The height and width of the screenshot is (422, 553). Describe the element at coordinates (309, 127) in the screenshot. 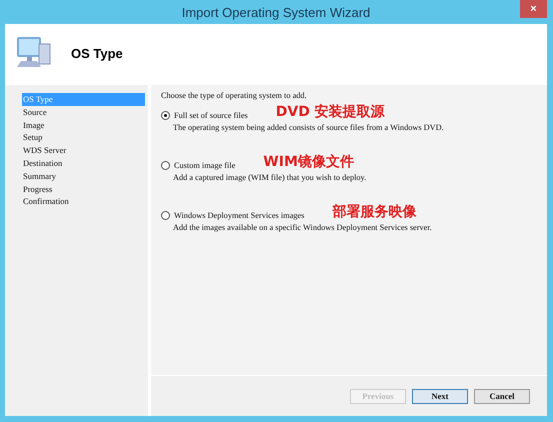

I see `option-description: The operating system being added consists of source files from a Windows DVD.` at that location.